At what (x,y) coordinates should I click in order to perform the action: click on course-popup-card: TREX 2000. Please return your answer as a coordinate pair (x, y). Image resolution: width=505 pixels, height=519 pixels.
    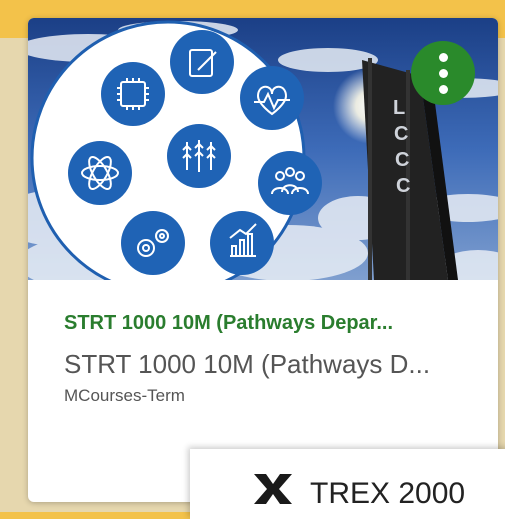
    Looking at the image, I should click on (347, 484).